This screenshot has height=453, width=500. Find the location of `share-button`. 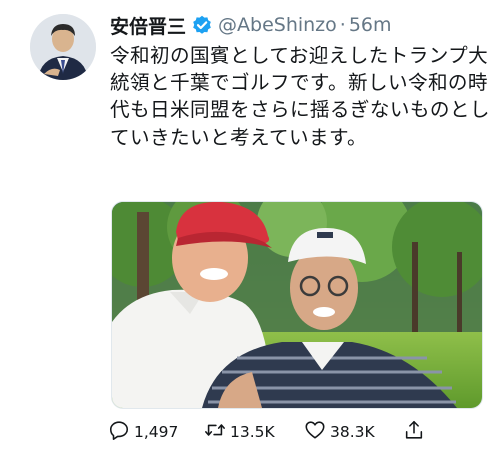

share-button is located at coordinates (414, 432).